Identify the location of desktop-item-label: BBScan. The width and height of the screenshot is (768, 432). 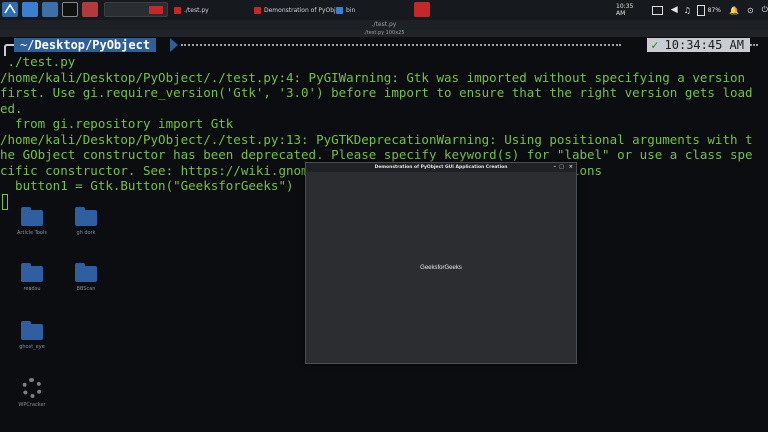
(86, 289).